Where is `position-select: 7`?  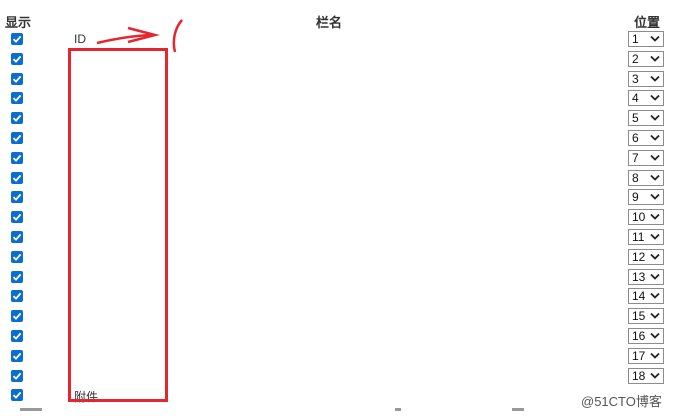
position-select: 7 is located at coordinates (646, 157).